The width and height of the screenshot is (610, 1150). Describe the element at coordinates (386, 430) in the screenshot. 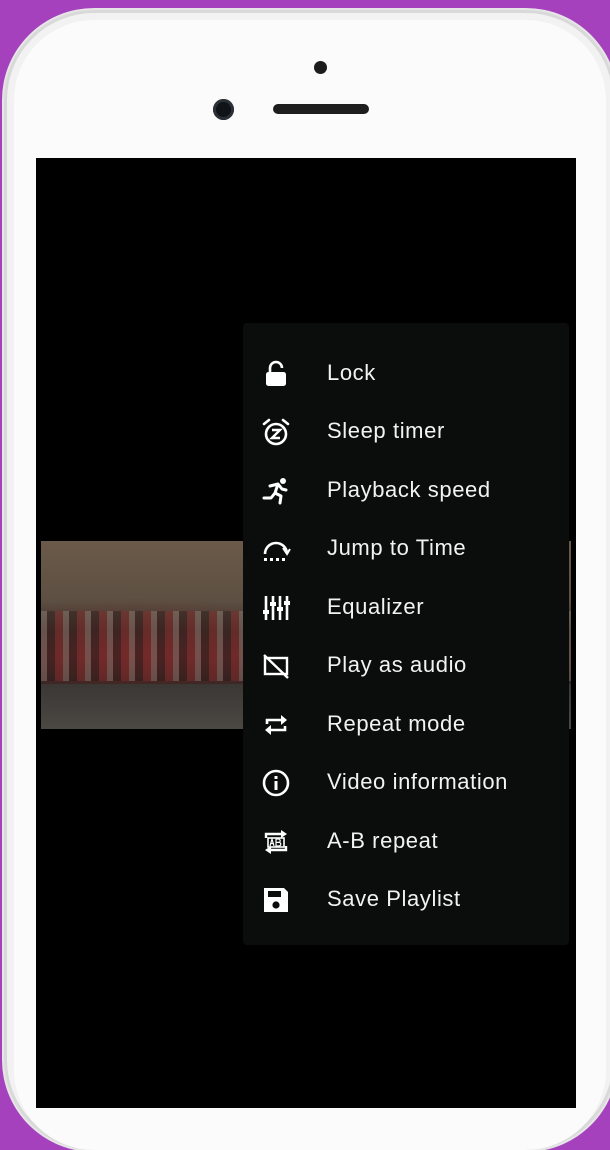

I see `menu-item-label: Sleep timer` at that location.